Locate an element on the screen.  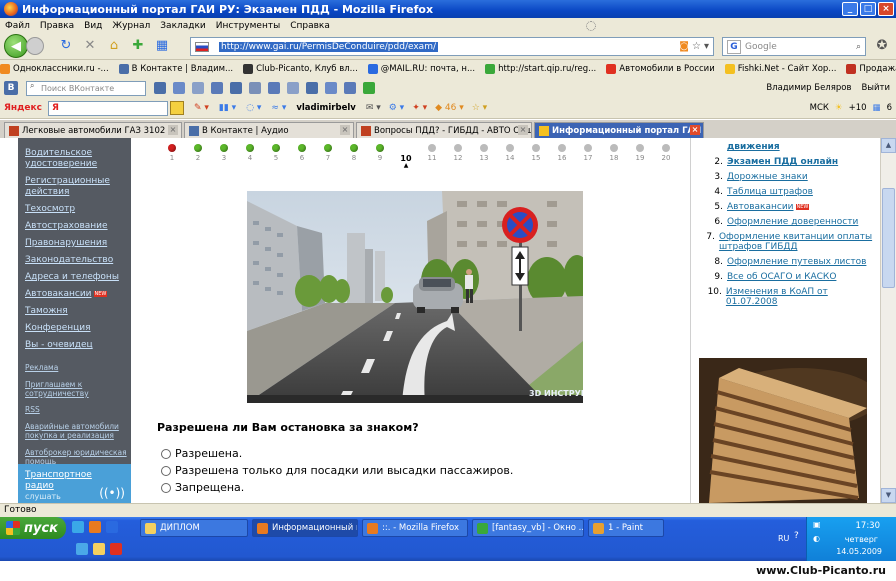
reload-icon: ↻ is located at coordinates (66, 46).